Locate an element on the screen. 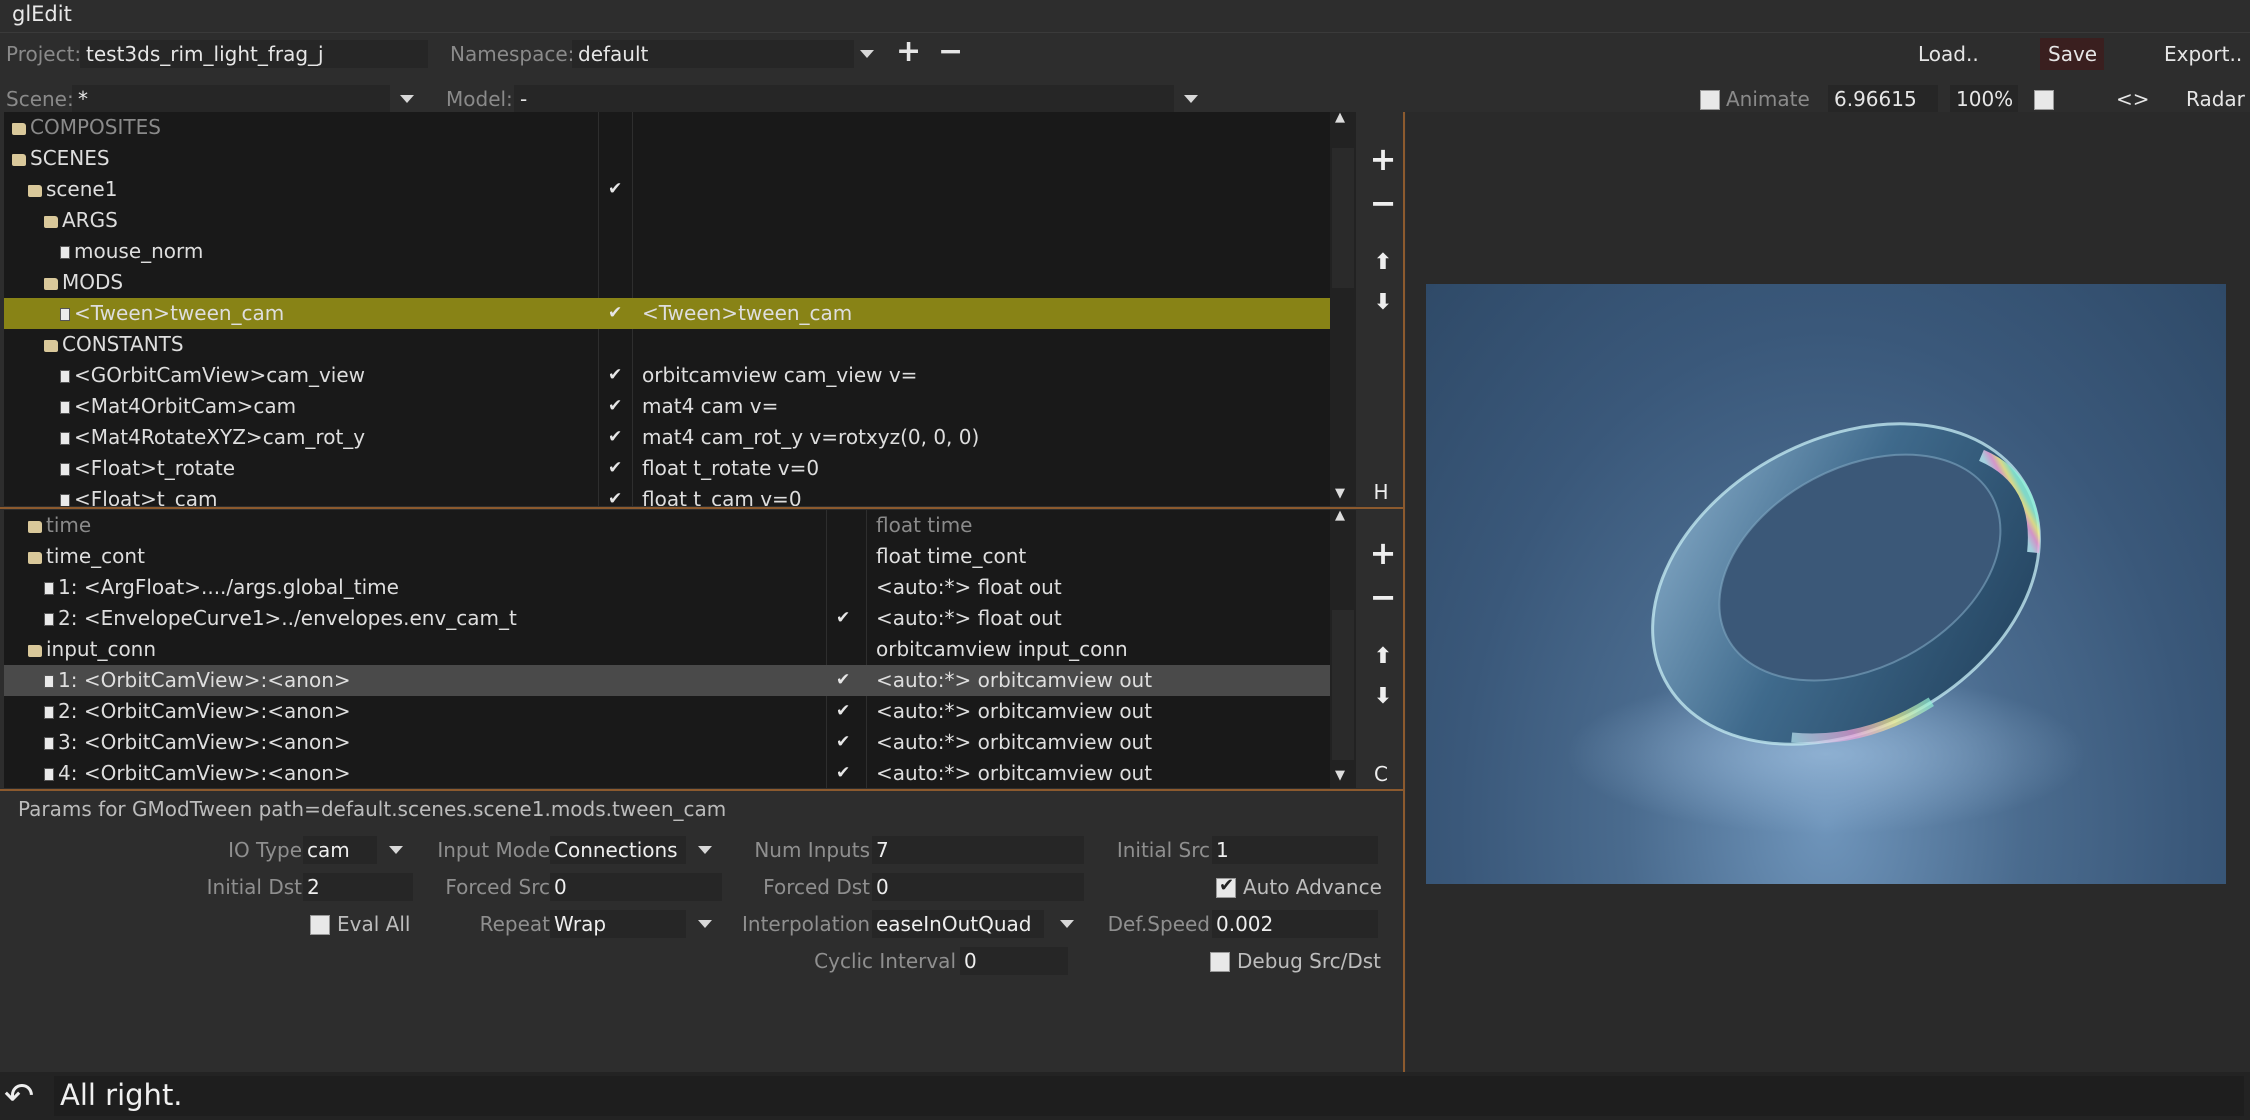 Image resolution: width=2250 pixels, height=1120 pixels. io-type-dropdown-icon is located at coordinates (396, 850).